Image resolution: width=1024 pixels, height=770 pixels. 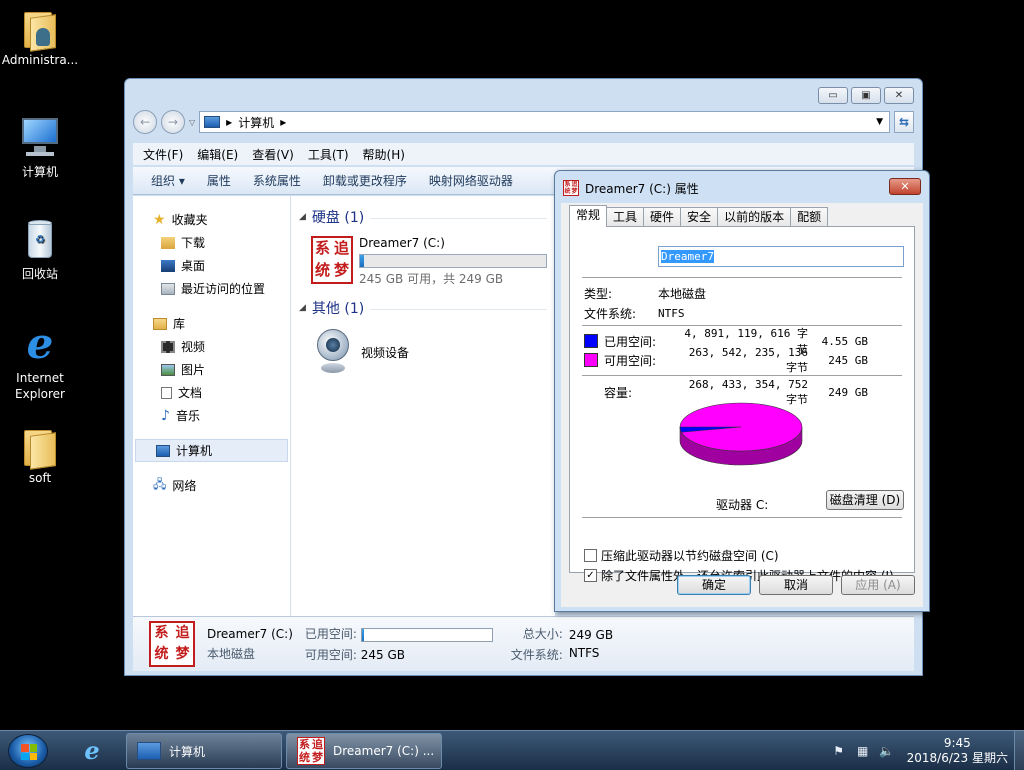 I want to click on nav-favorites: ★ 收藏夹, so click(x=211, y=219).